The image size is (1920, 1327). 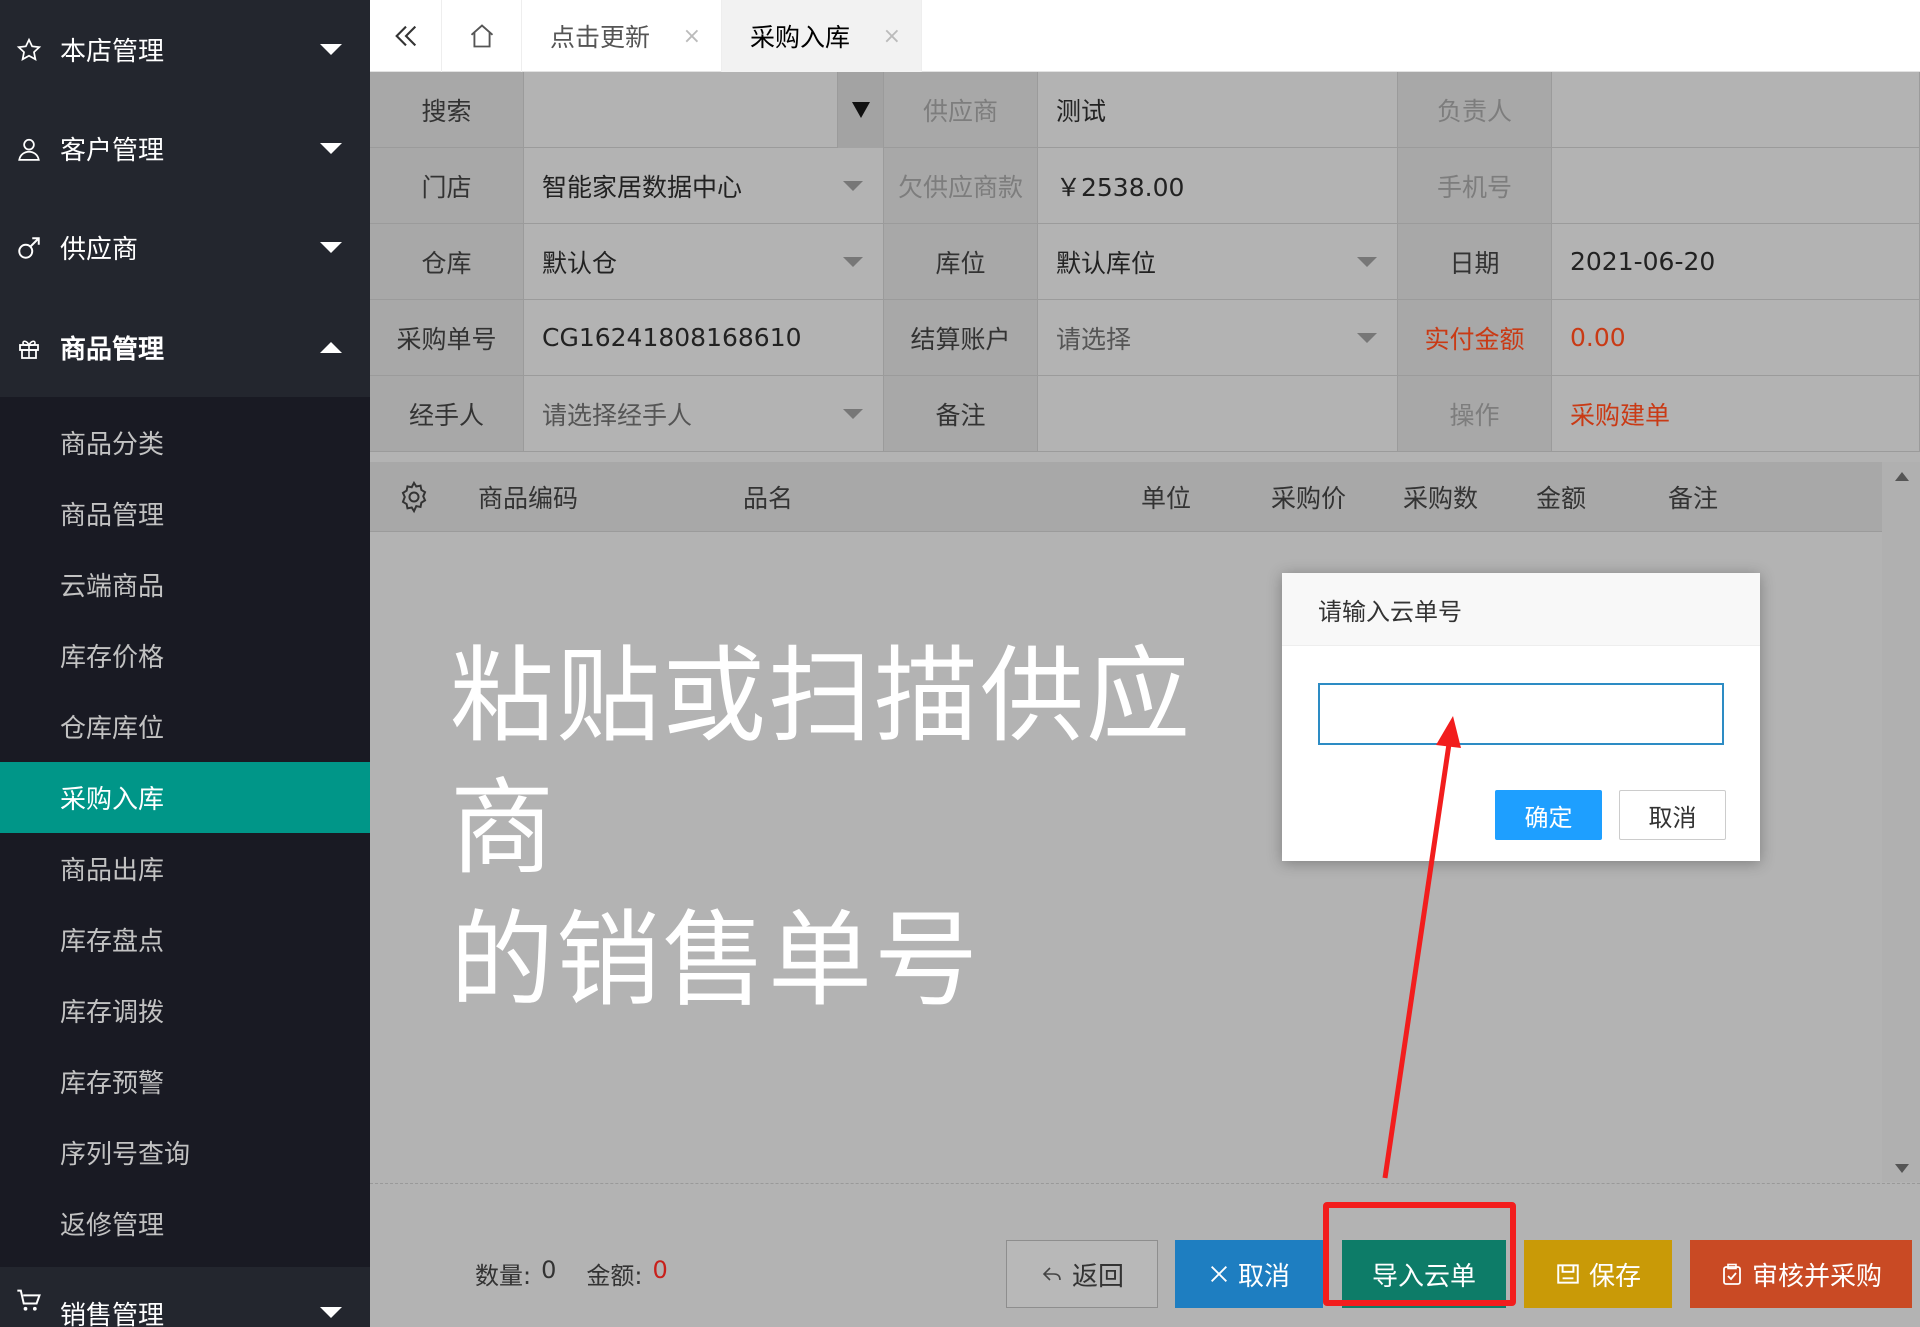 I want to click on cloud-order-dialog: 请输入云单号 确定 取消, so click(x=1521, y=717).